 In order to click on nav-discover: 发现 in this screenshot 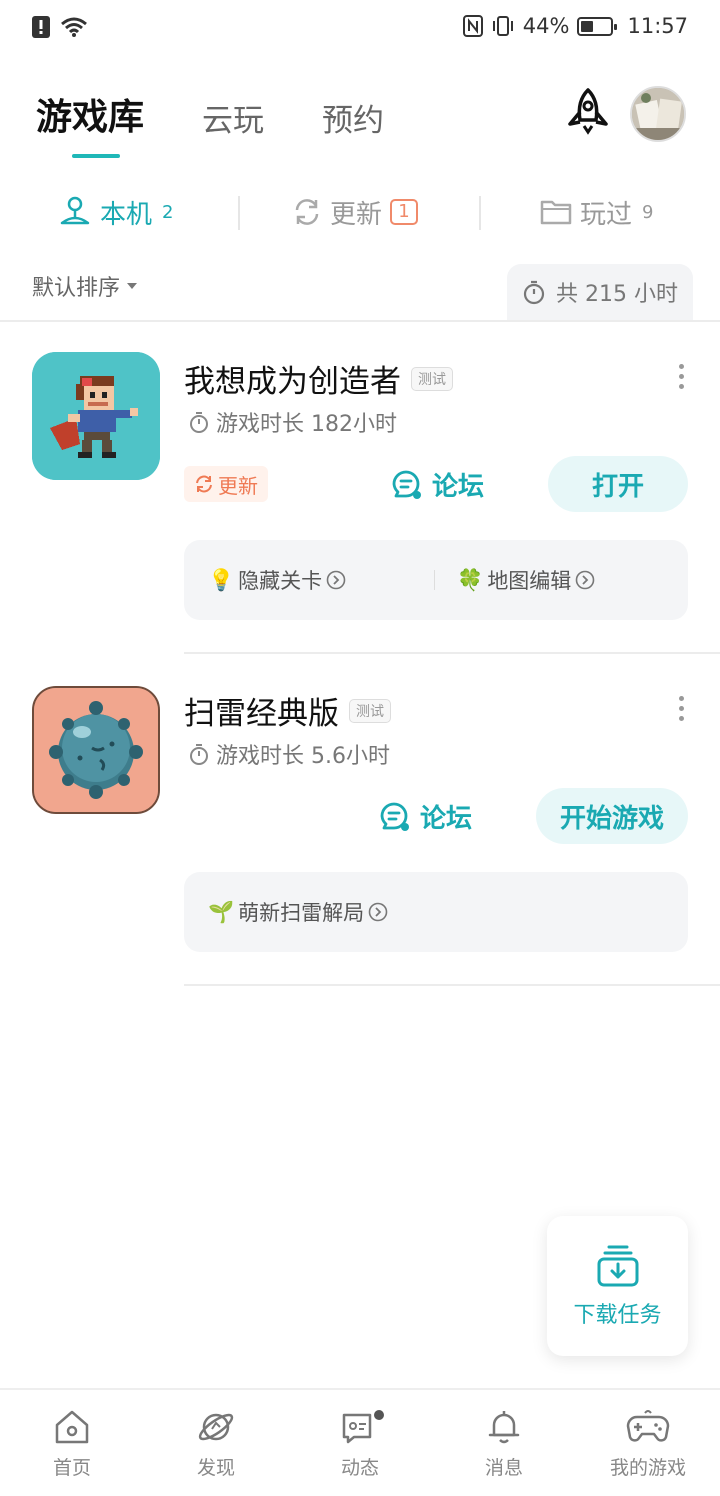, I will do `click(216, 1443)`.